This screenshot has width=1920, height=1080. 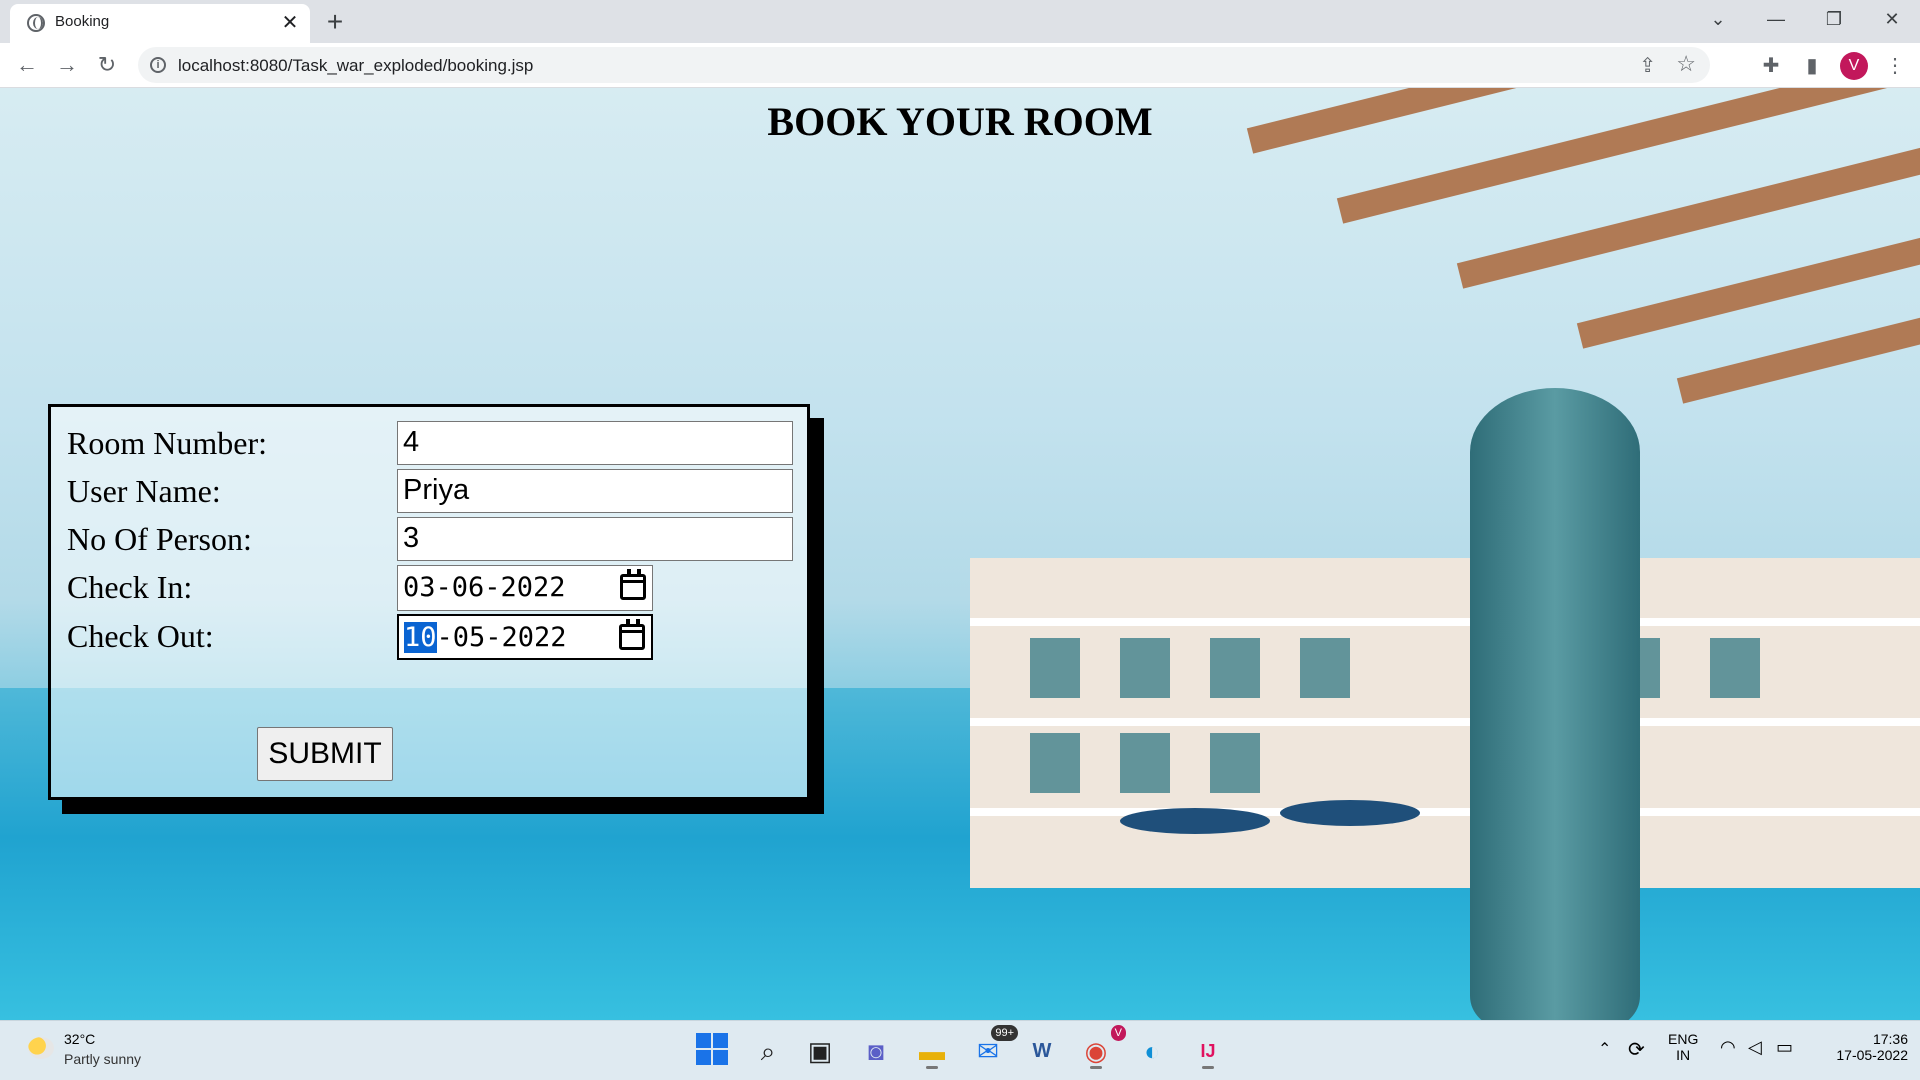 I want to click on submit-button: SUBMIT, so click(x=325, y=754).